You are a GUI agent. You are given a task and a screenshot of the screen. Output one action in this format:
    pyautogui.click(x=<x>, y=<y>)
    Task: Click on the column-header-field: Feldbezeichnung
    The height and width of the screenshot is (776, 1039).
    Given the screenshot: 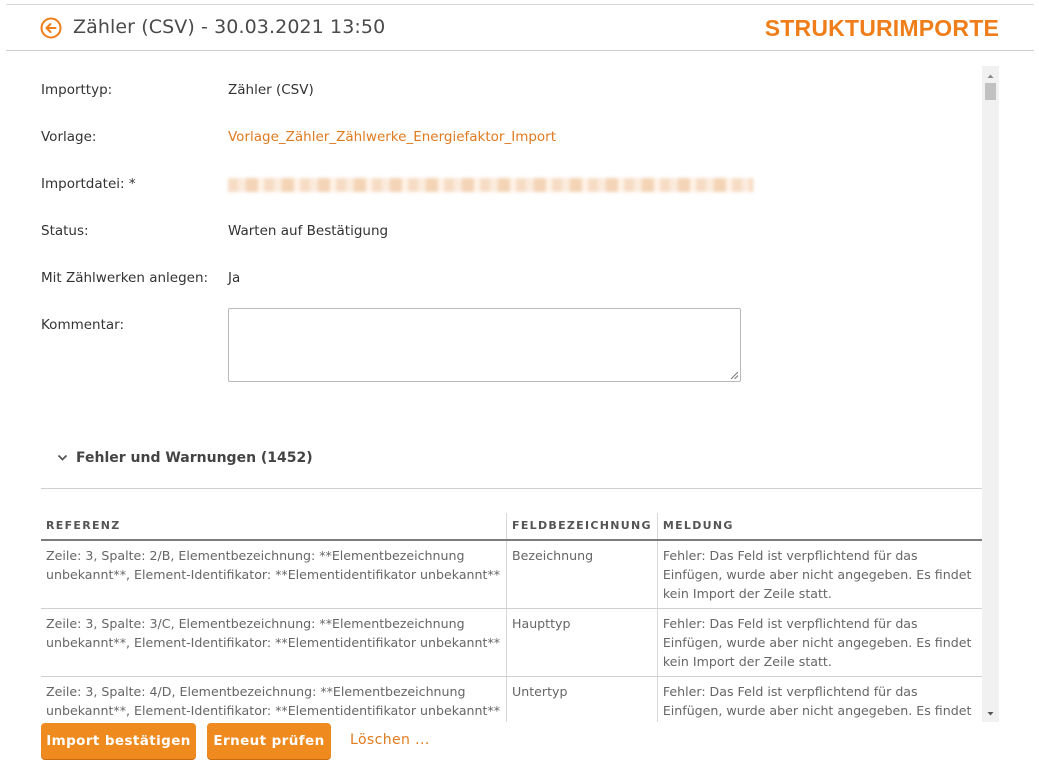 What is the action you would take?
    pyautogui.click(x=582, y=527)
    